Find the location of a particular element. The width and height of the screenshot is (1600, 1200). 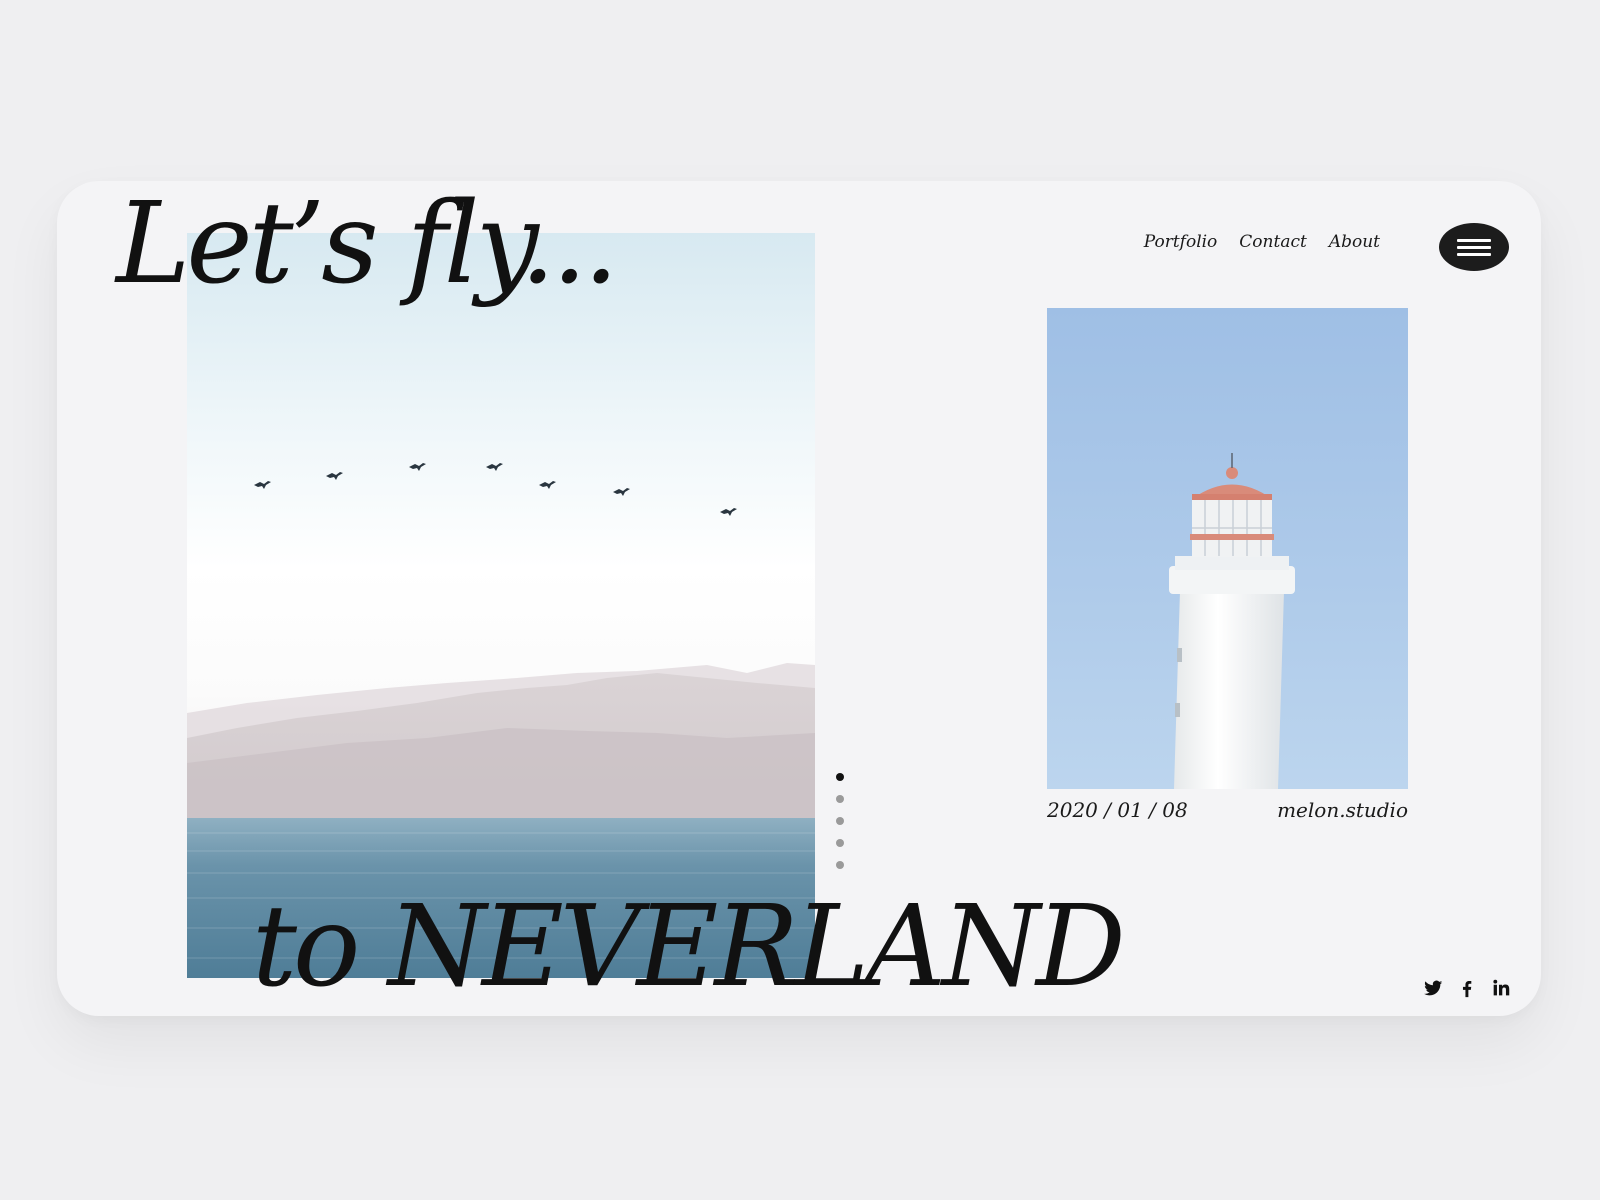

lighthouse-photo-svg is located at coordinates (1227, 548).